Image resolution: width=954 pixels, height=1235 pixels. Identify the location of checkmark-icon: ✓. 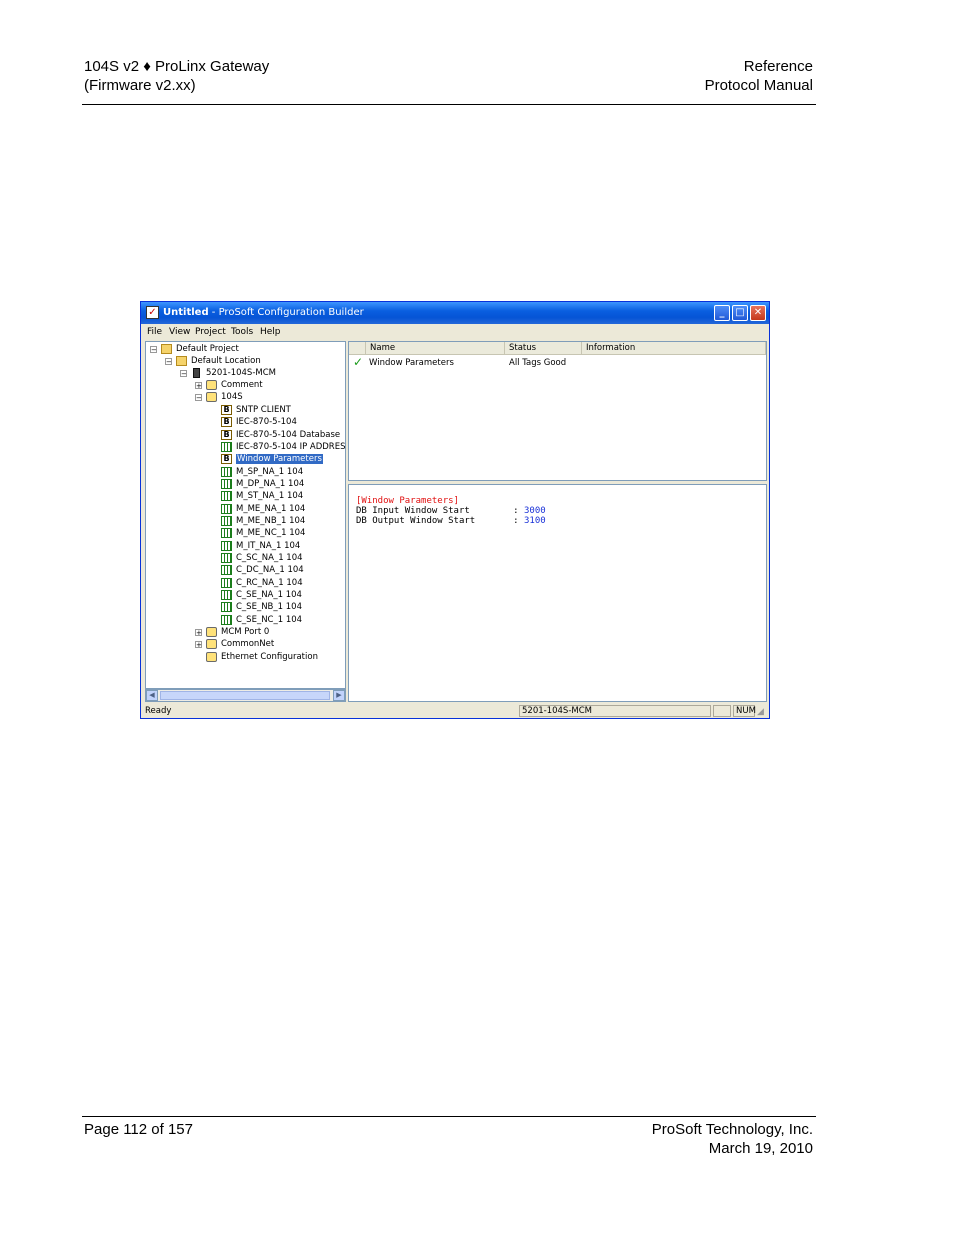
(358, 362).